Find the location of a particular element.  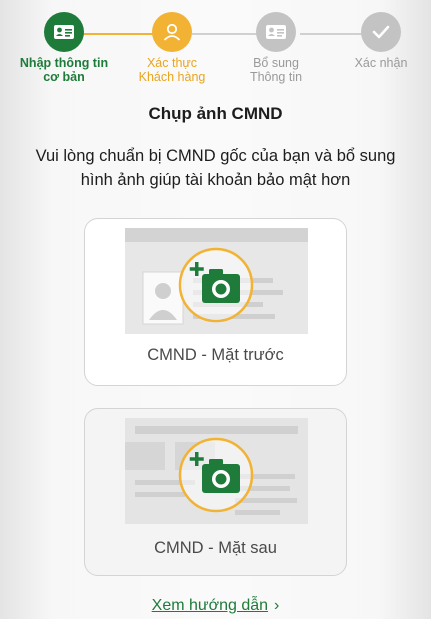

step-label: Bổ sung Thông tin is located at coordinates (276, 70).